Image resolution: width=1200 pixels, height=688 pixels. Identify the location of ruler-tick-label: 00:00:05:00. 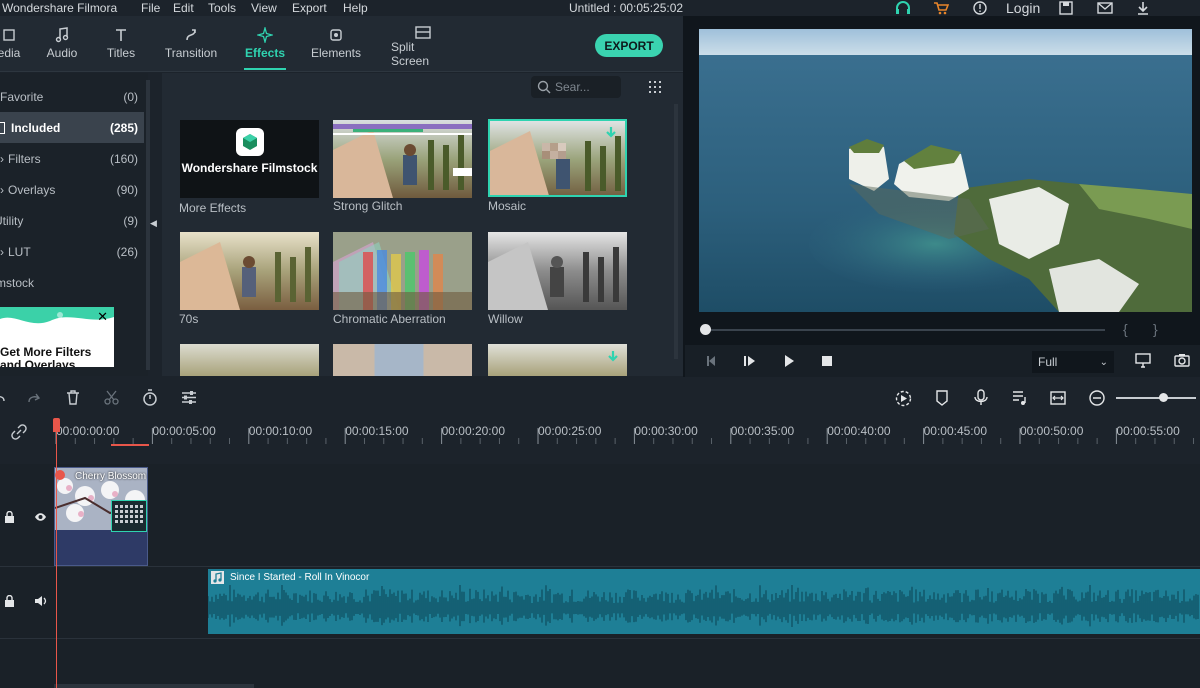
(184, 431).